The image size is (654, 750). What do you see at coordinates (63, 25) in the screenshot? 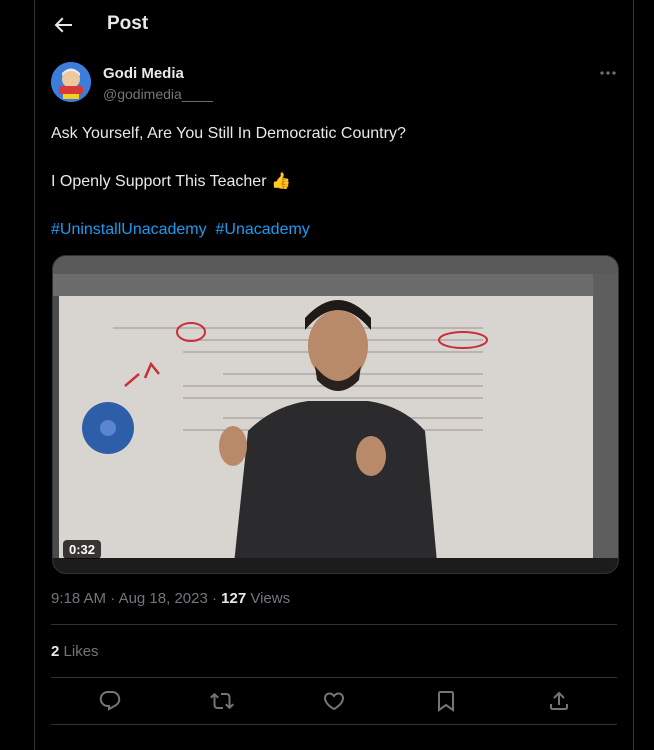
I see `back-arrow-icon` at bounding box center [63, 25].